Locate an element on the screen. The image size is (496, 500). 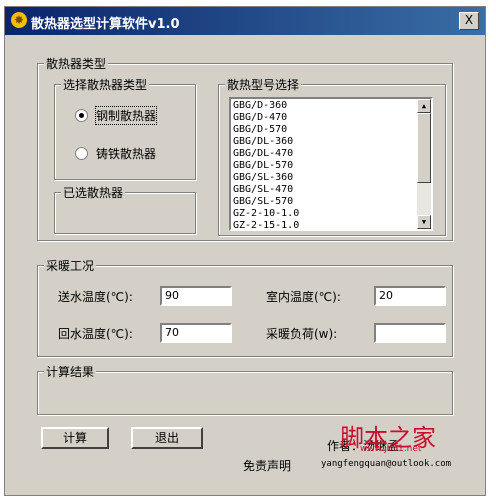
radio-cast-iron-label: 铸铁散热器 is located at coordinates (126, 154).